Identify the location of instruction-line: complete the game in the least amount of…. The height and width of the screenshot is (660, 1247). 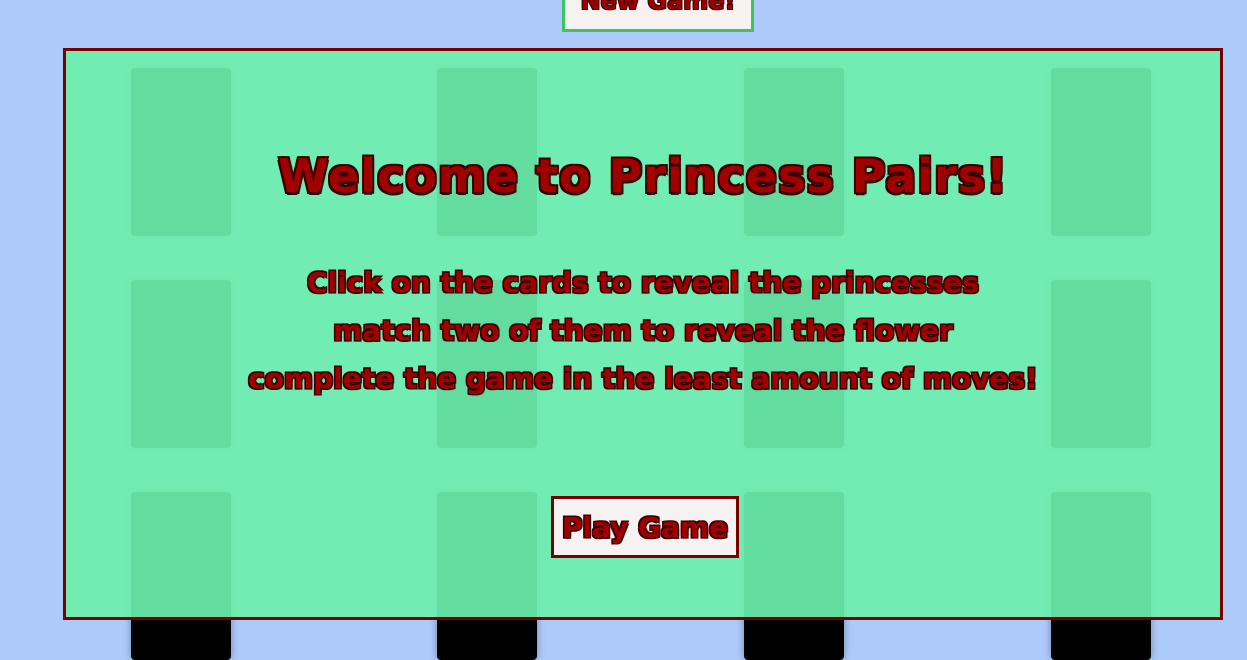
(643, 378).